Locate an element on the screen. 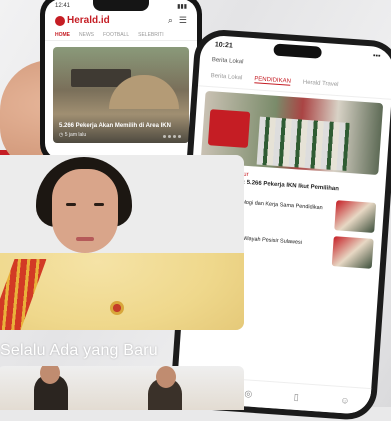 This screenshot has width=391, height=421. phone-1-header-icons: ⌕ ☰ is located at coordinates (177, 20).